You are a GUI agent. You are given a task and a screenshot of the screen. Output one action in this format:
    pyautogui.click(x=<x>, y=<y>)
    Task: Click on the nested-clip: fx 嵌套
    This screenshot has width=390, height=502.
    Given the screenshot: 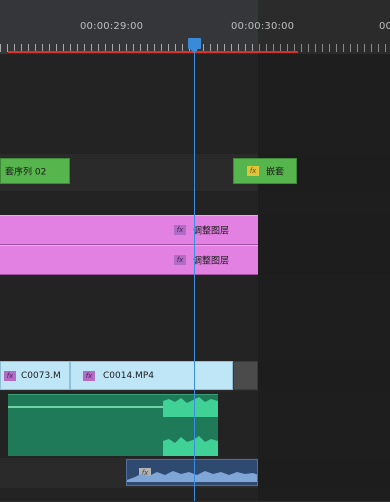 What is the action you would take?
    pyautogui.click(x=265, y=171)
    